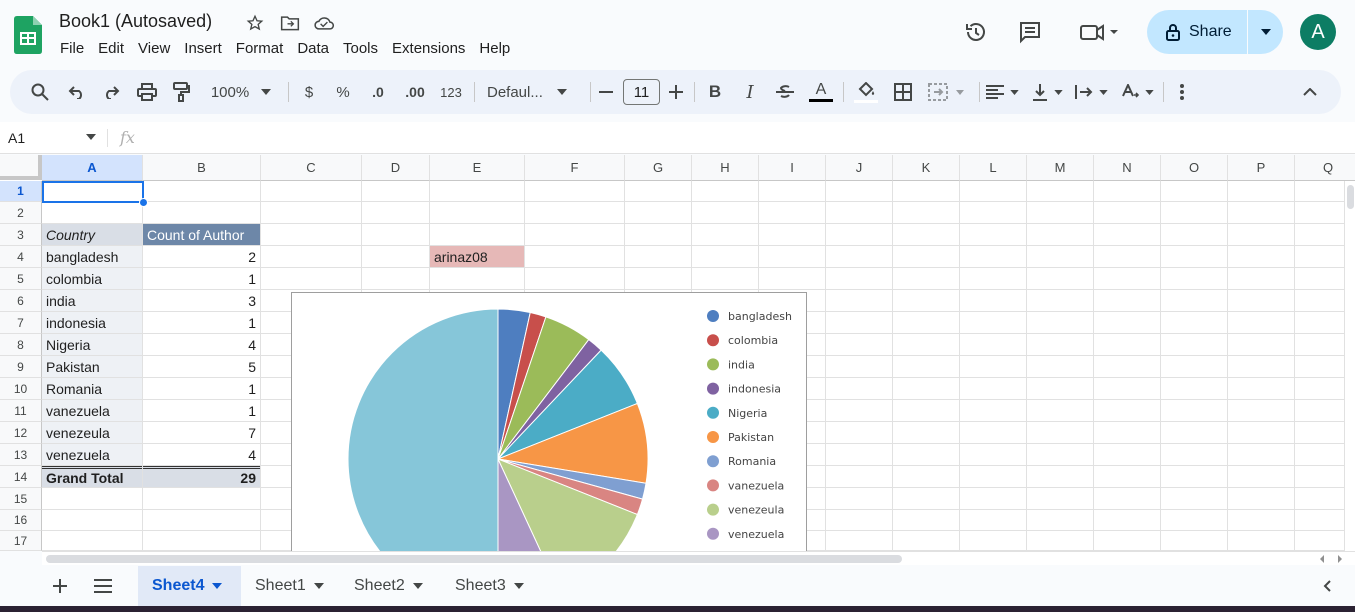  I want to click on menu-tools: Tools, so click(364, 48).